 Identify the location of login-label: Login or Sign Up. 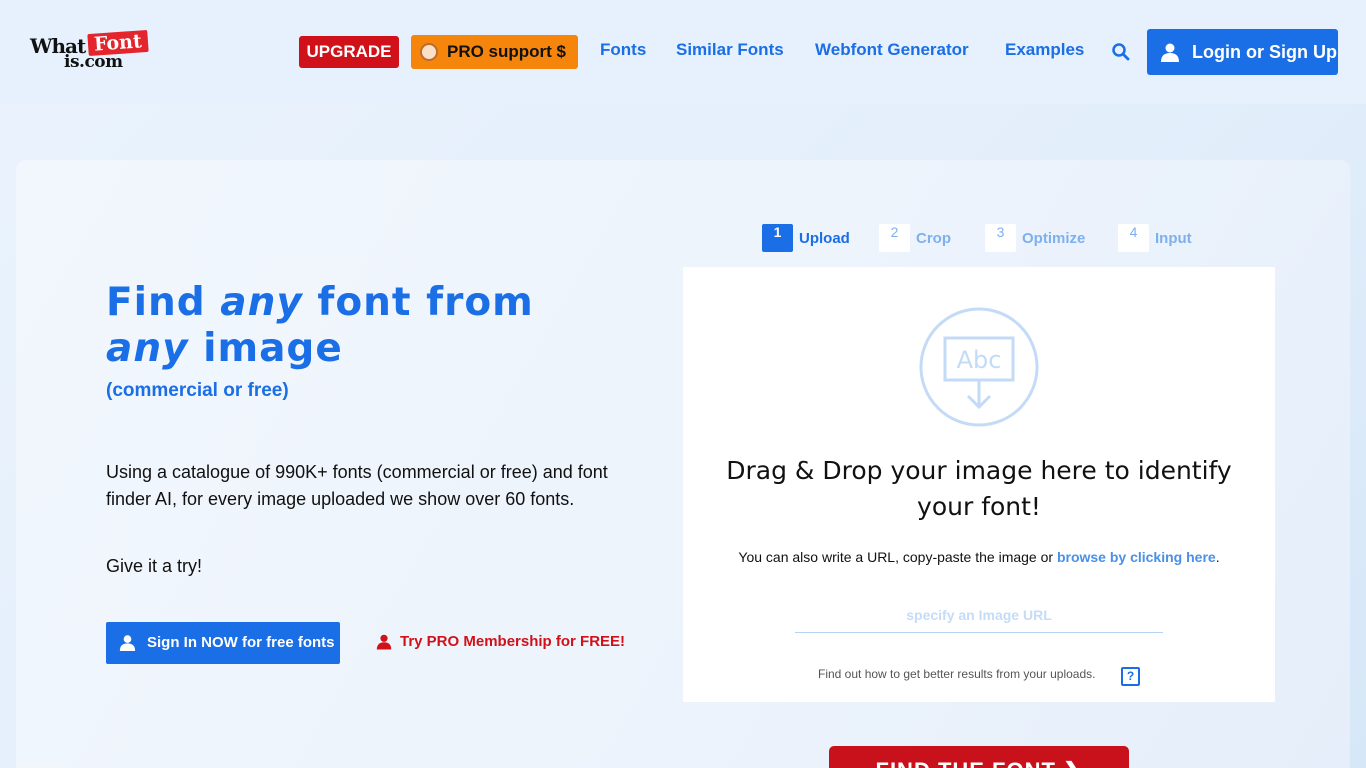
(1264, 52).